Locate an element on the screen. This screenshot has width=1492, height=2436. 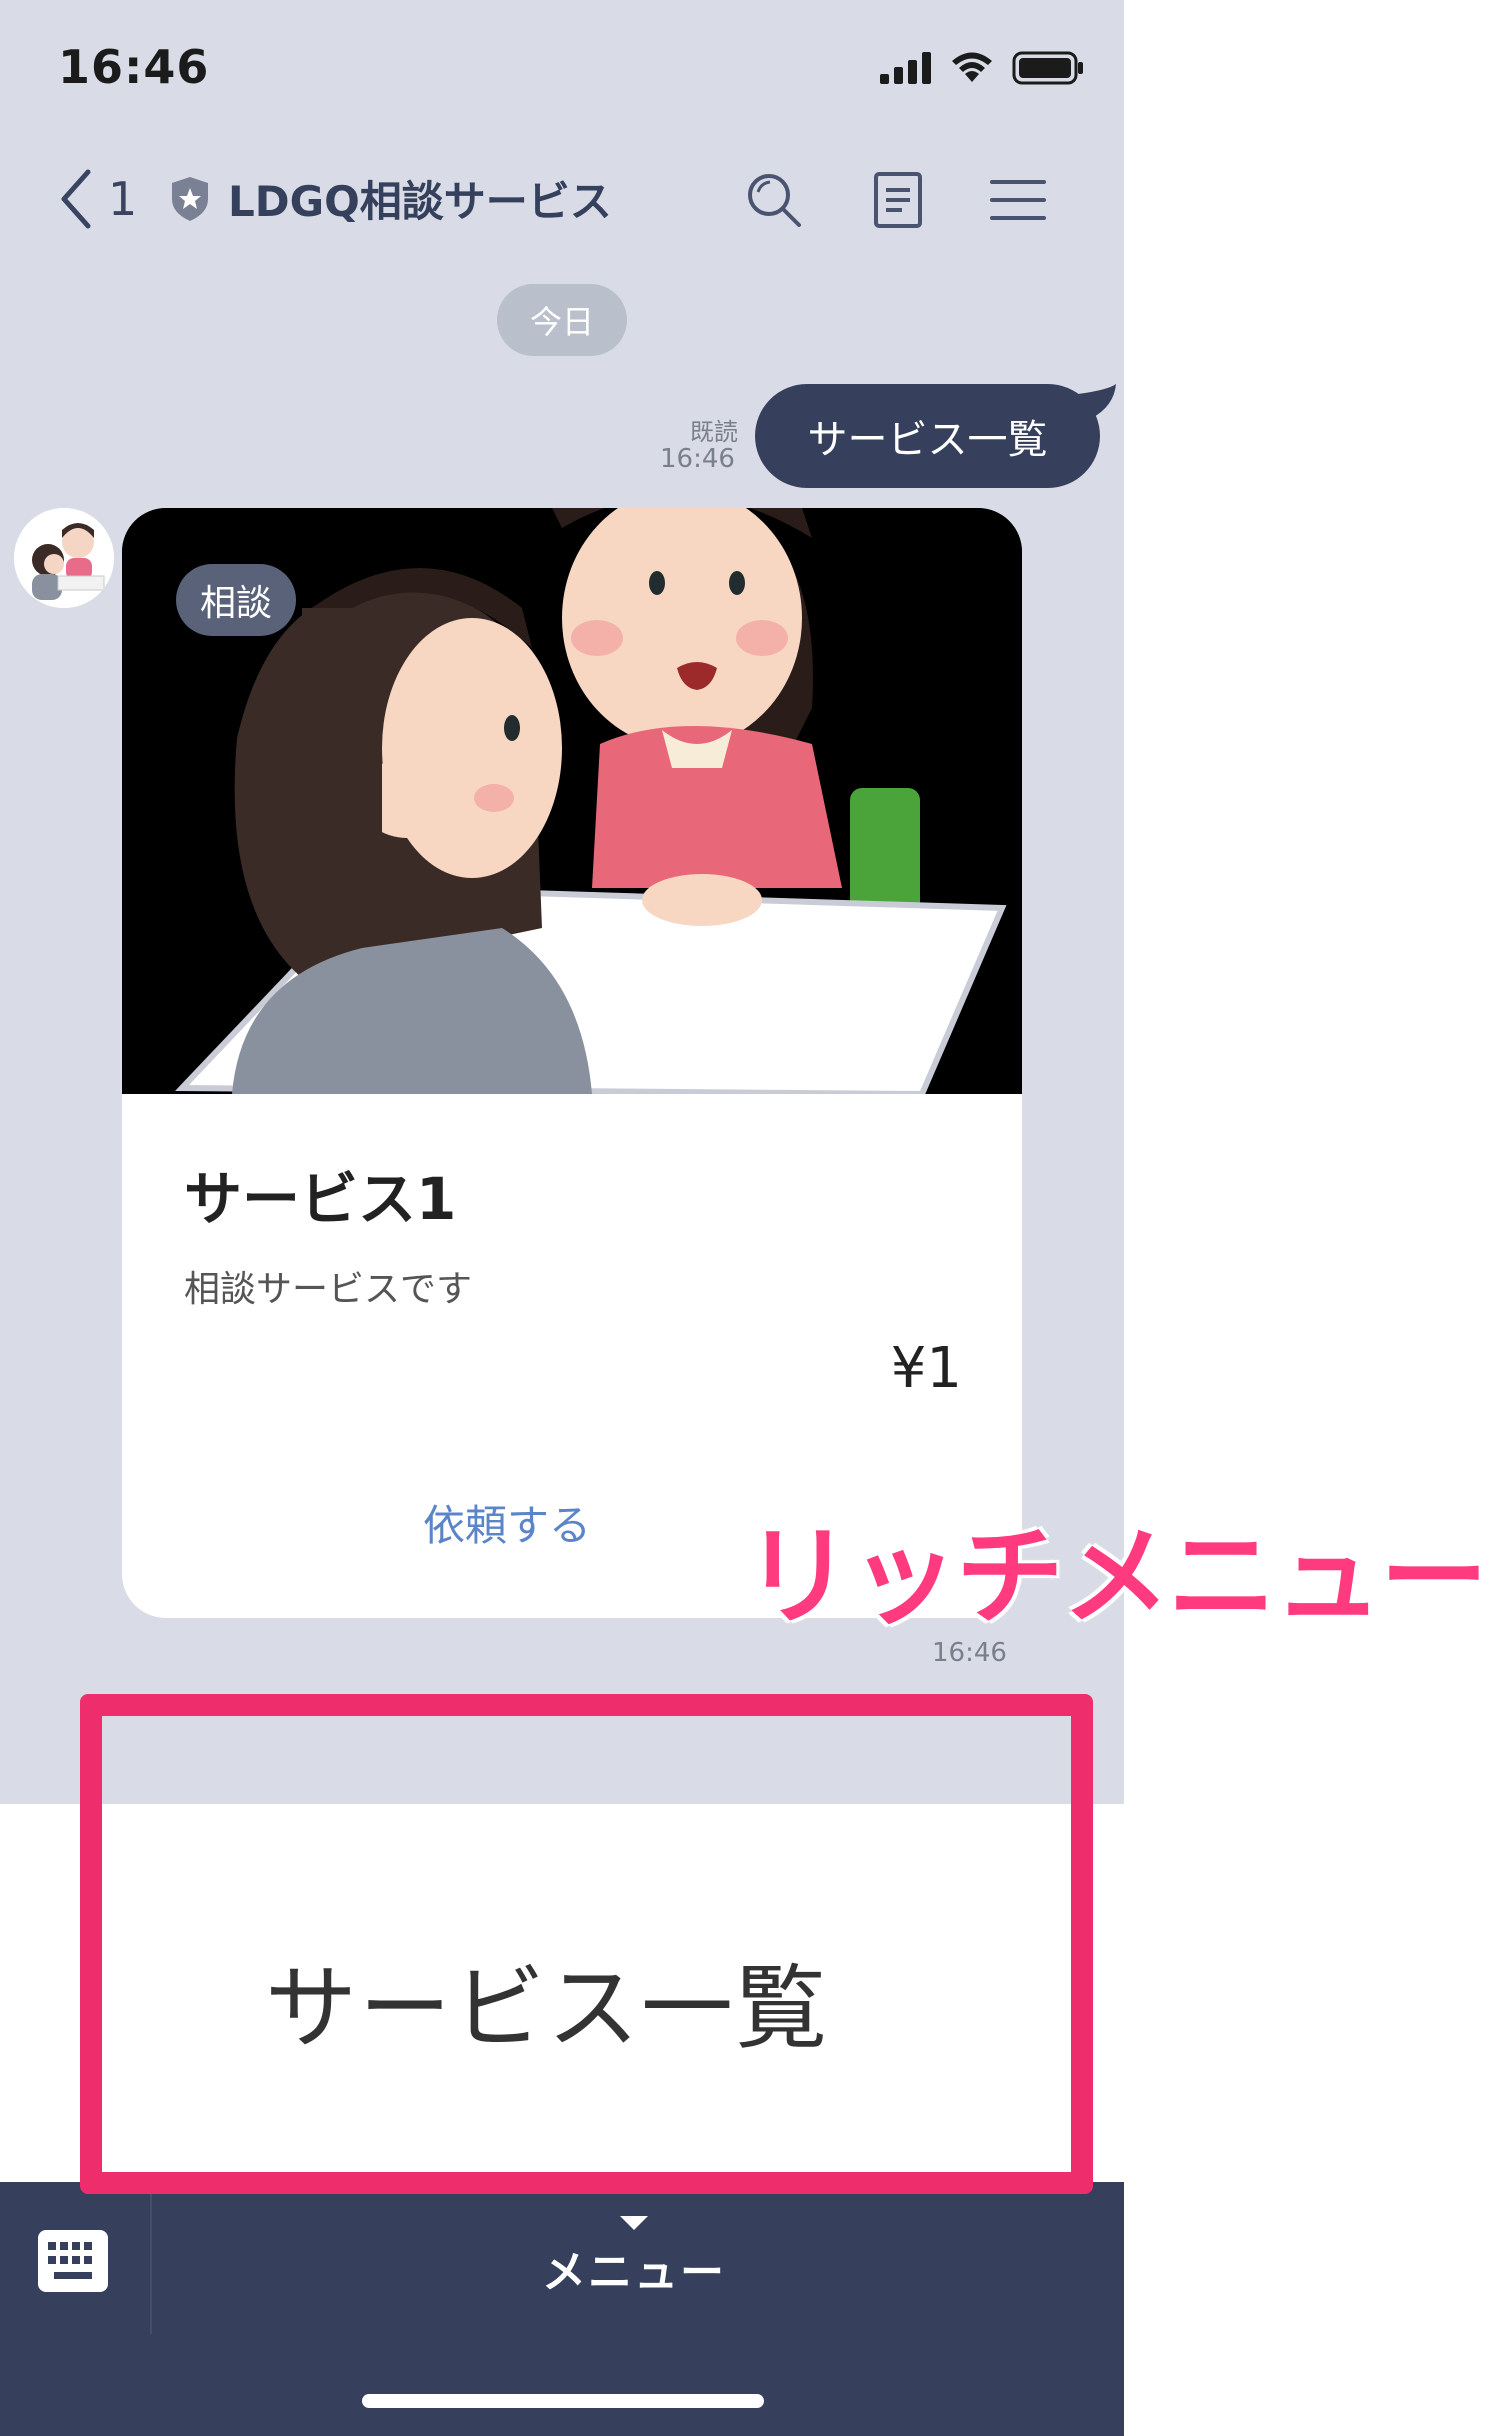
unread-count: 1 is located at coordinates (123, 199).